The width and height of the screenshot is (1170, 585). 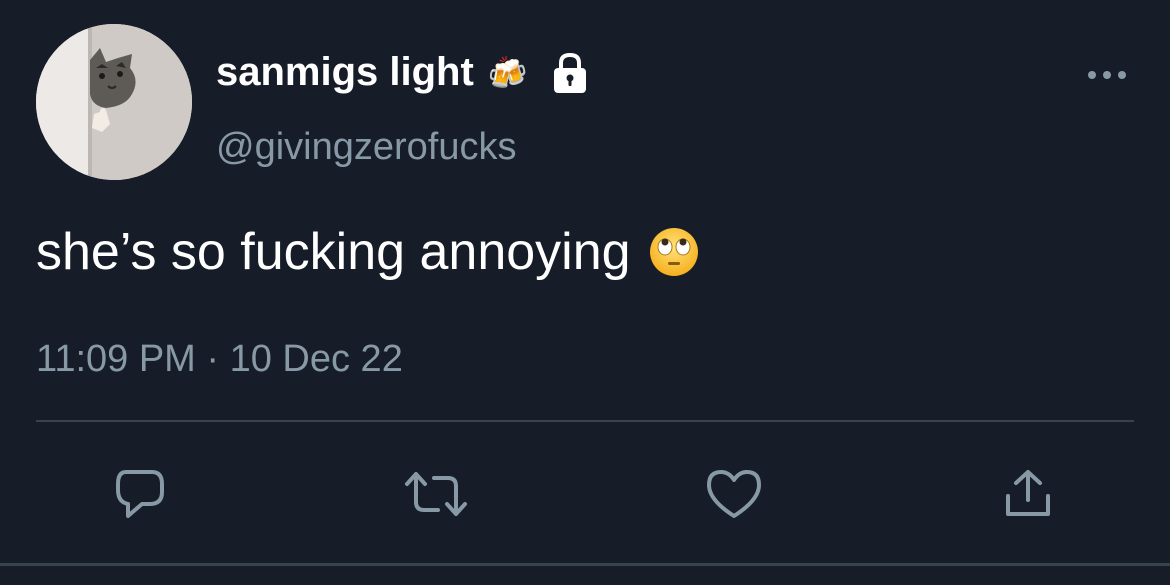 I want to click on display-name: sanmigs light 🍻, so click(x=403, y=72).